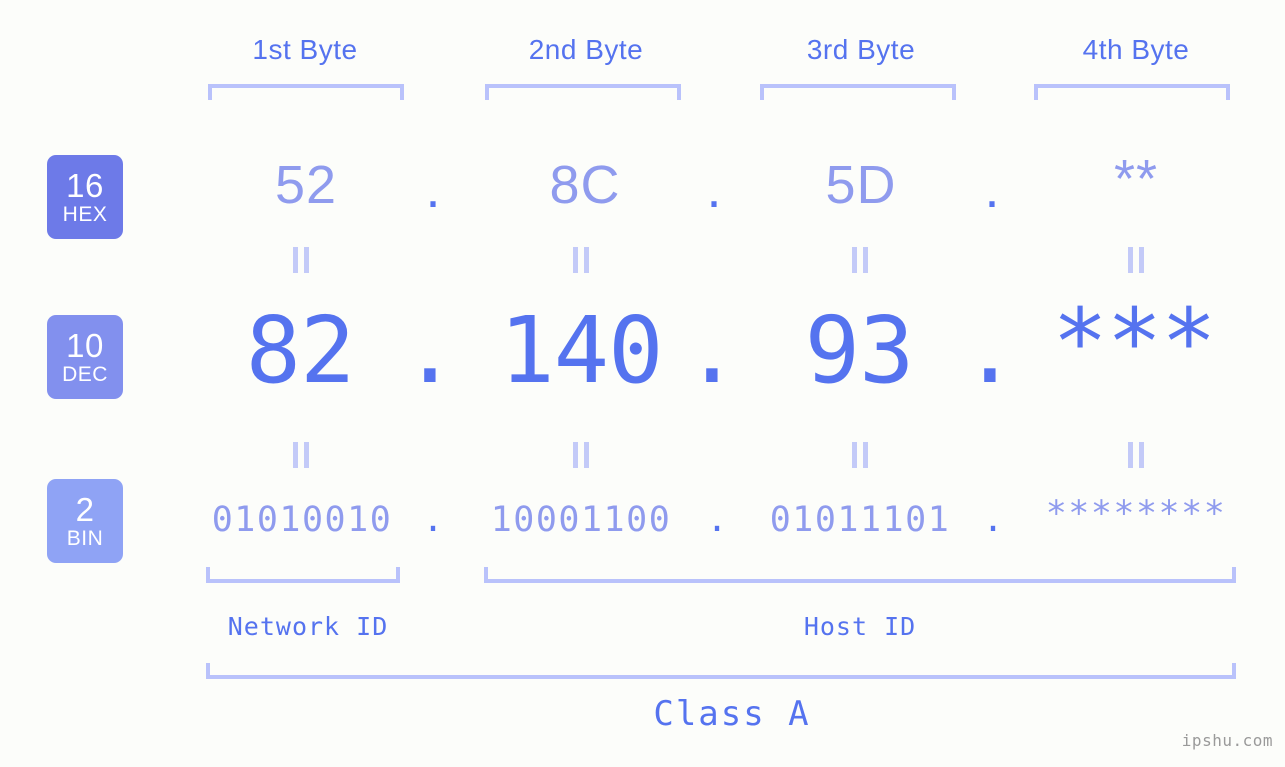 The width and height of the screenshot is (1285, 767). What do you see at coordinates (861, 49) in the screenshot?
I see `byte-header-3: 3rd Byte` at bounding box center [861, 49].